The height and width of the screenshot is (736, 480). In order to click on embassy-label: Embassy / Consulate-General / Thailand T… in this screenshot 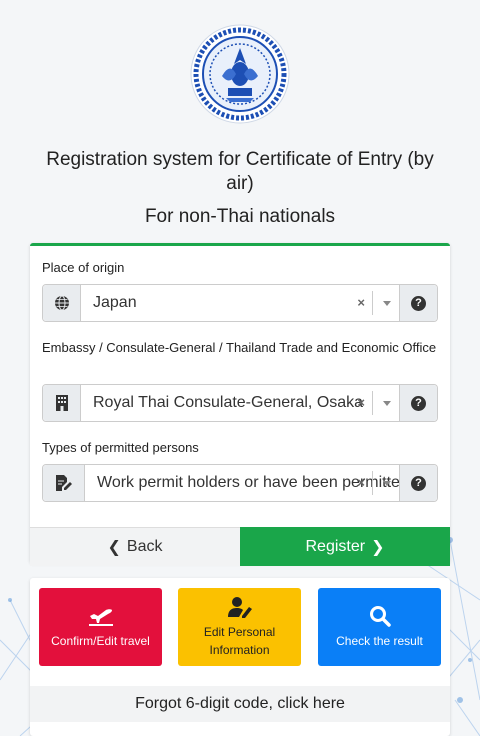, I will do `click(239, 347)`.